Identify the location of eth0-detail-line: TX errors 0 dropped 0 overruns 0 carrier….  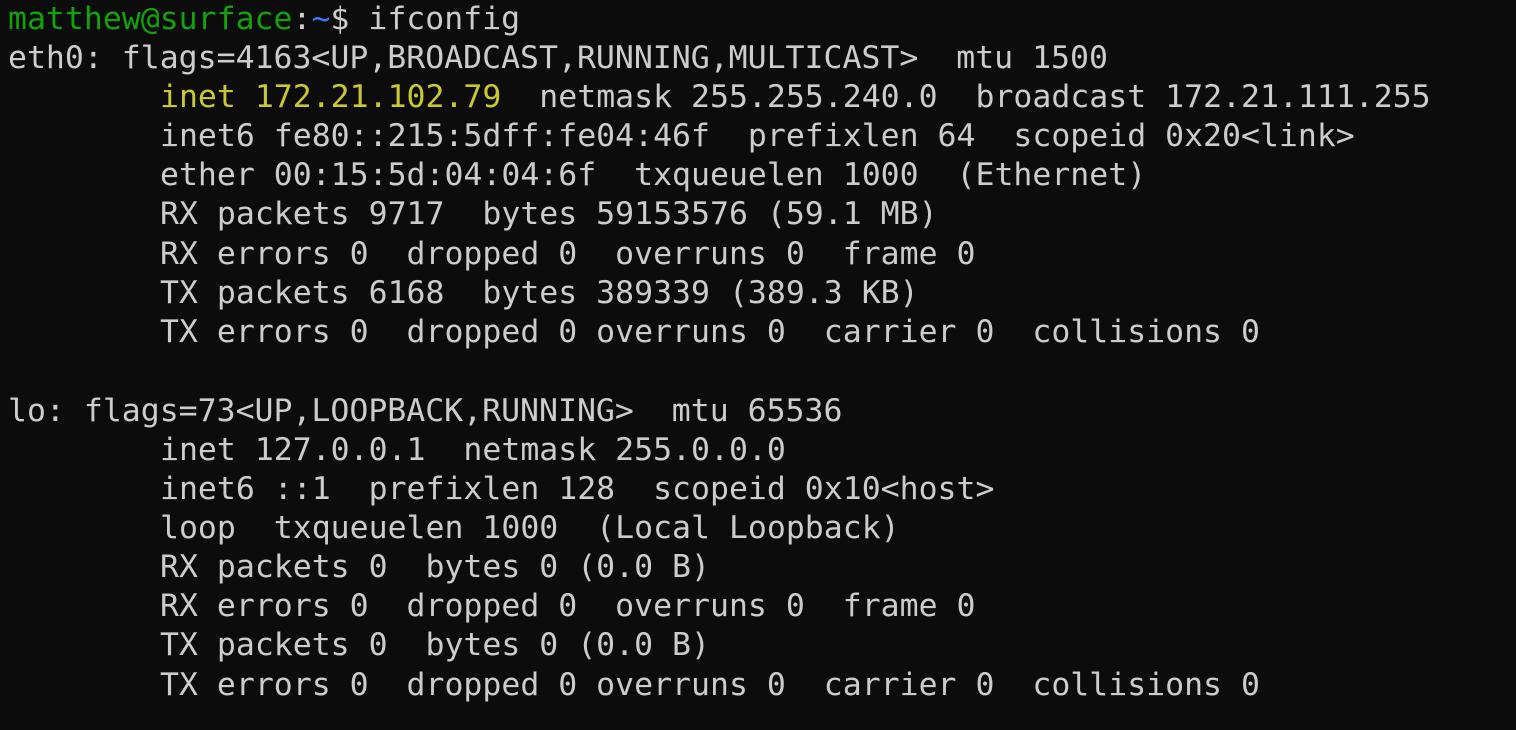
(710, 331).